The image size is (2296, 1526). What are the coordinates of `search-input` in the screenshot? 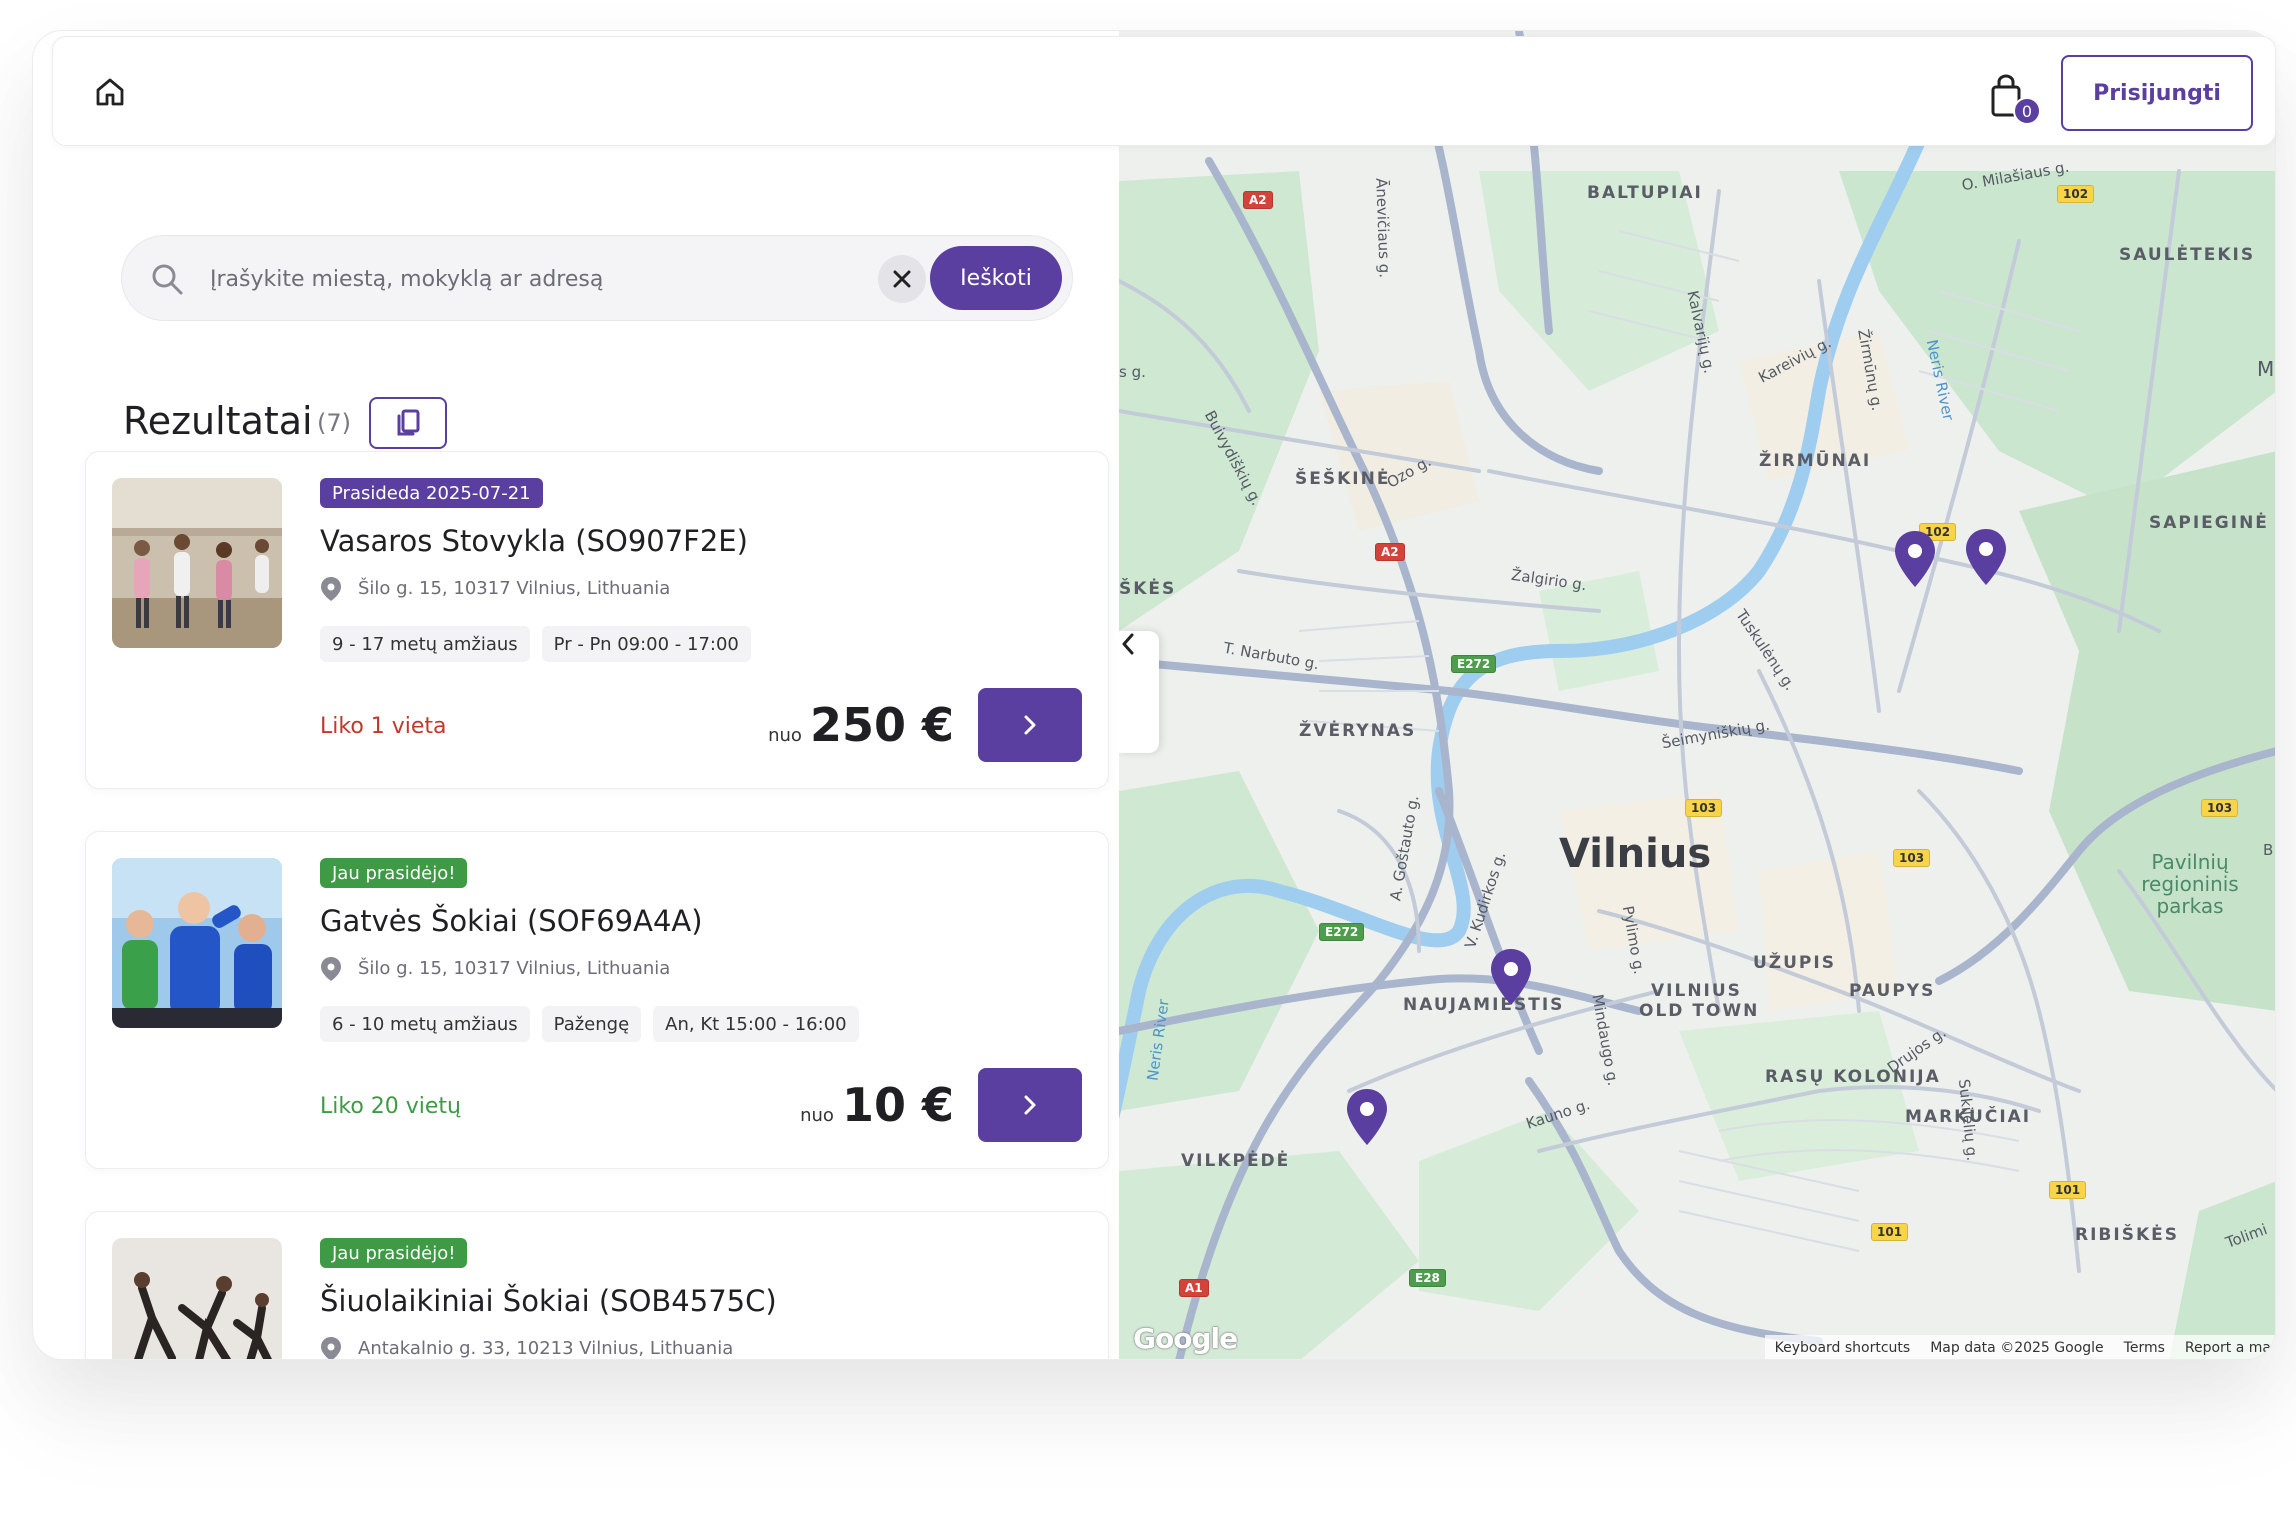 It's located at (580, 279).